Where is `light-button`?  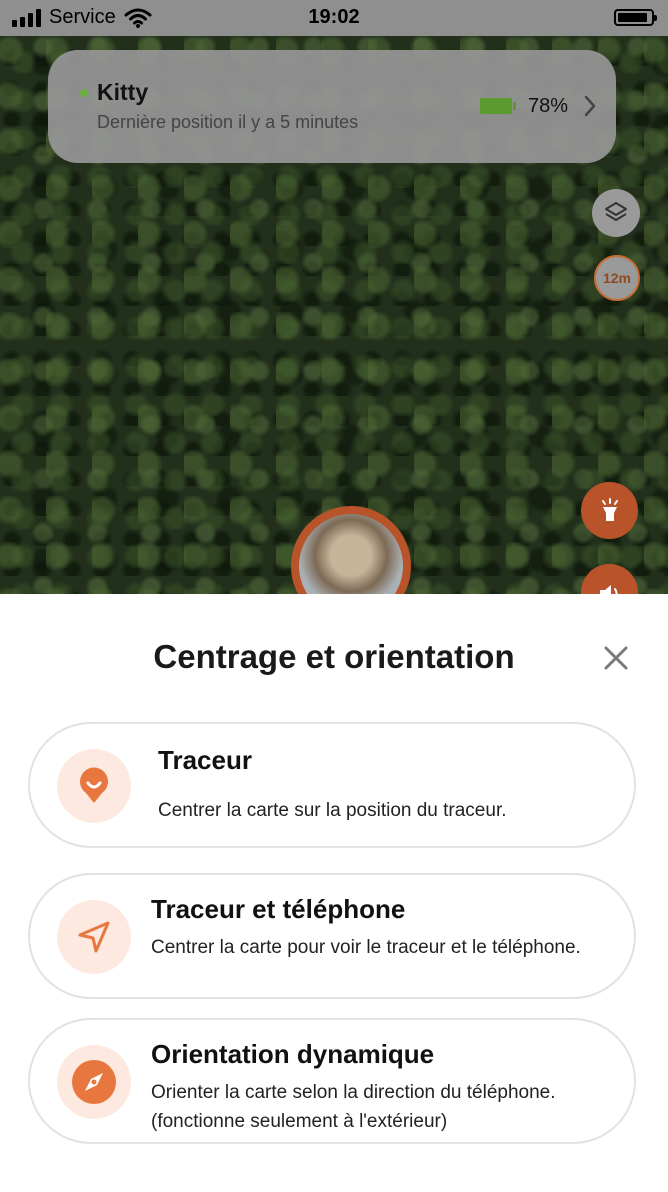 light-button is located at coordinates (609, 510).